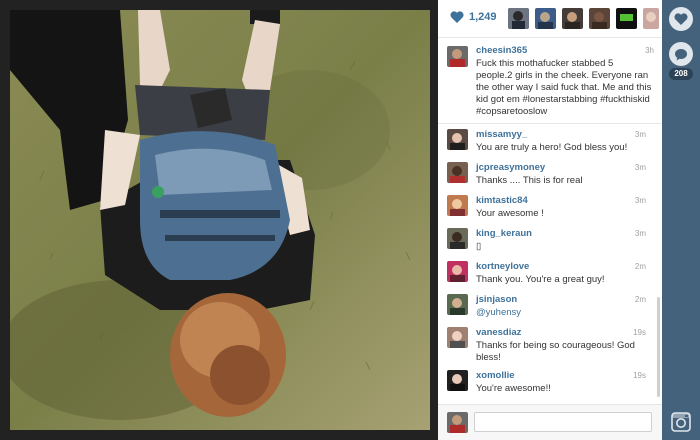 This screenshot has height=440, width=700. What do you see at coordinates (504, 233) in the screenshot?
I see `comment-username: king_keraun` at bounding box center [504, 233].